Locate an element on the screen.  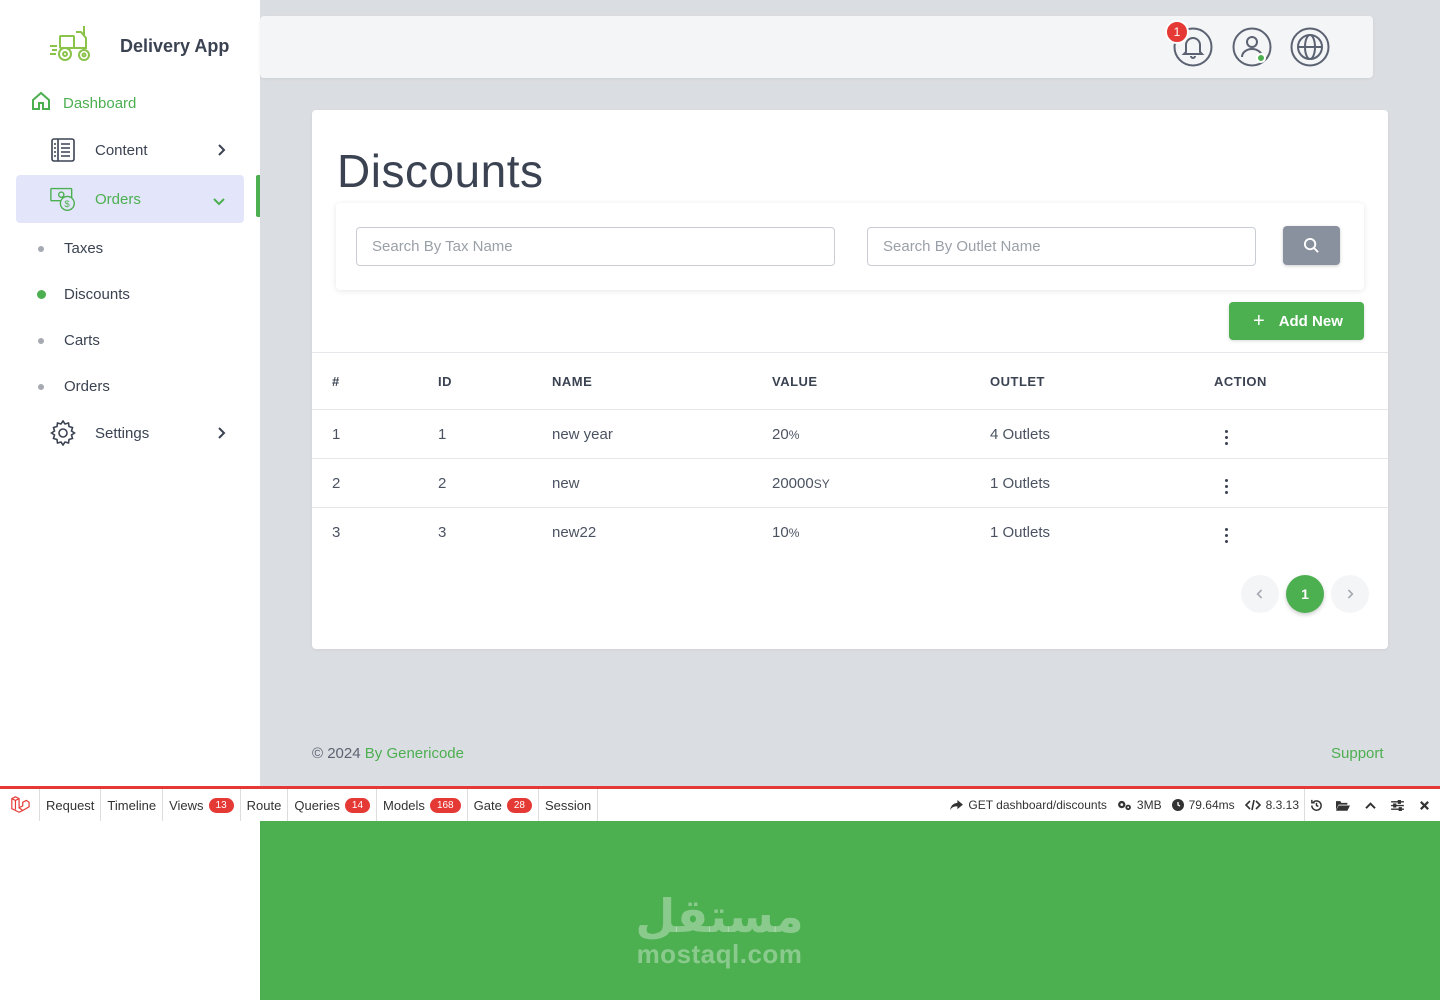
debug-tab-route: Route is located at coordinates (265, 805).